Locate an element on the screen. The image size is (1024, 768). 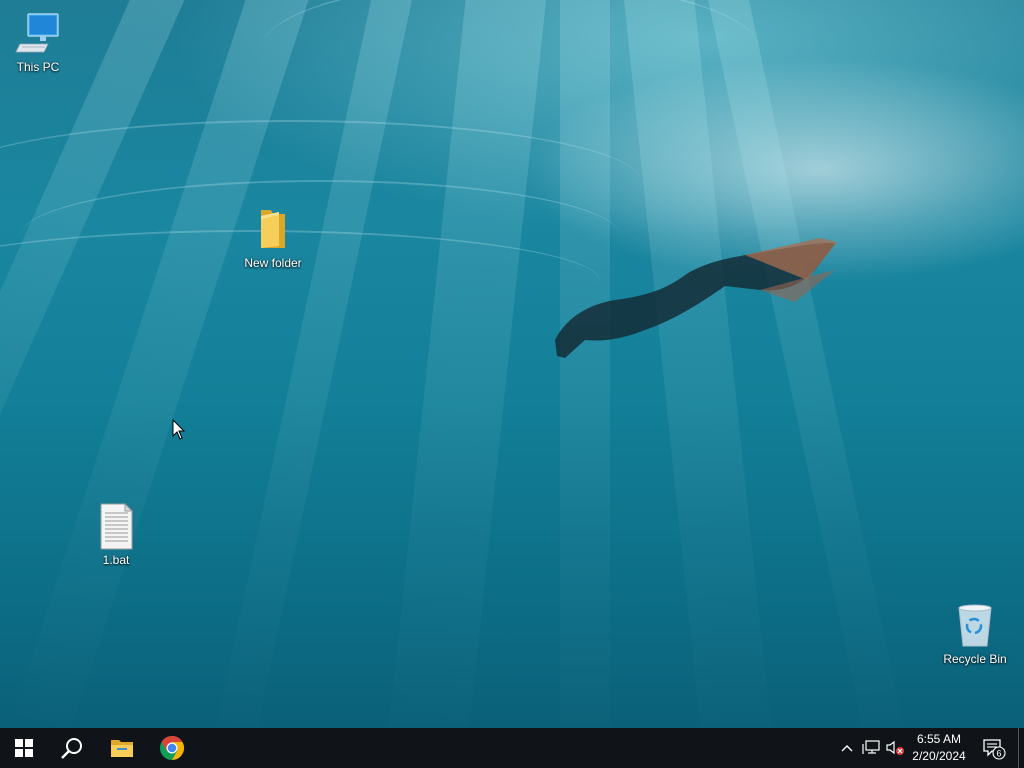
search-button is located at coordinates (72, 748).